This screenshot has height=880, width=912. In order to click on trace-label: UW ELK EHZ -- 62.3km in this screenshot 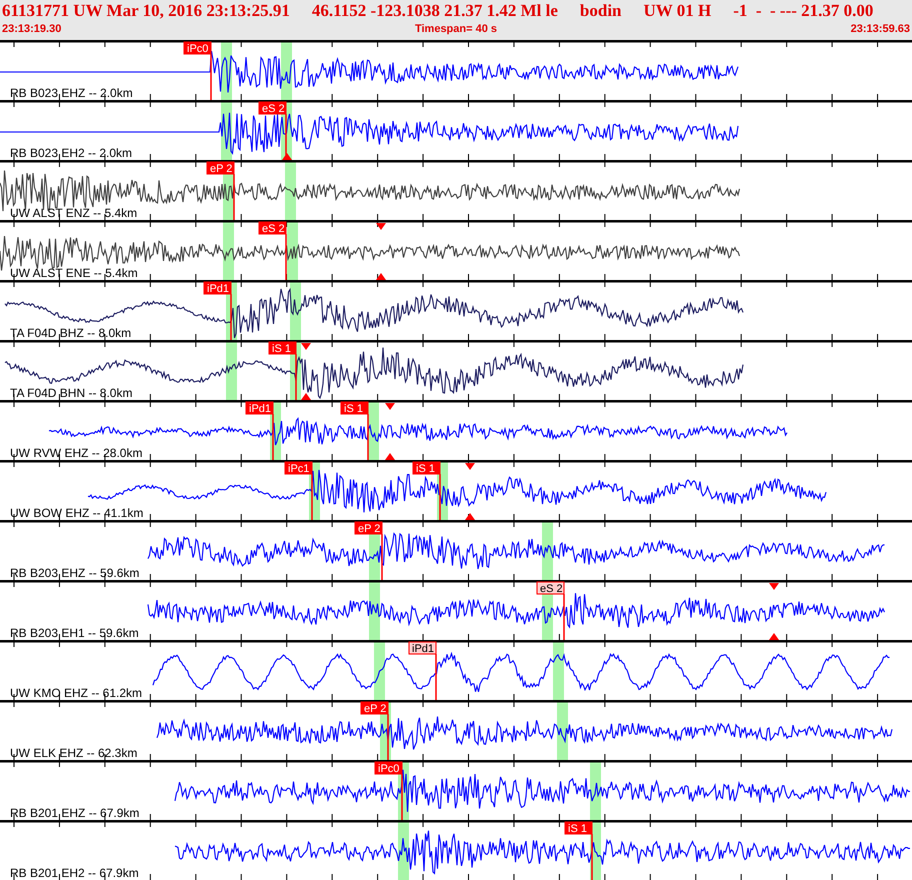, I will do `click(74, 753)`.